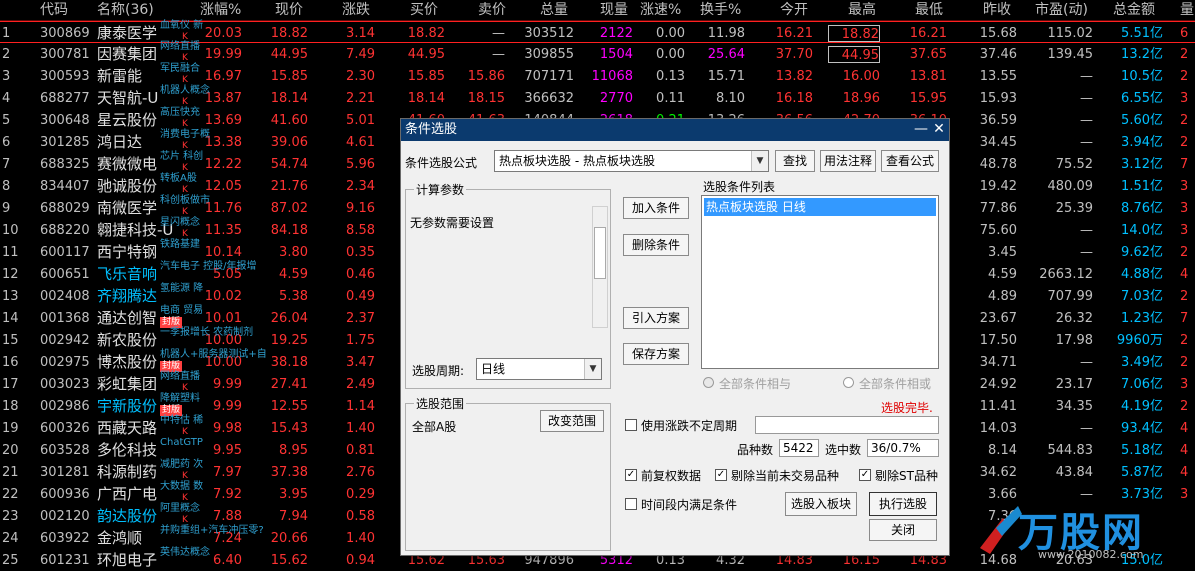 The height and width of the screenshot is (571, 1195). I want to click on uncertain-period-checkbox, so click(631, 425).